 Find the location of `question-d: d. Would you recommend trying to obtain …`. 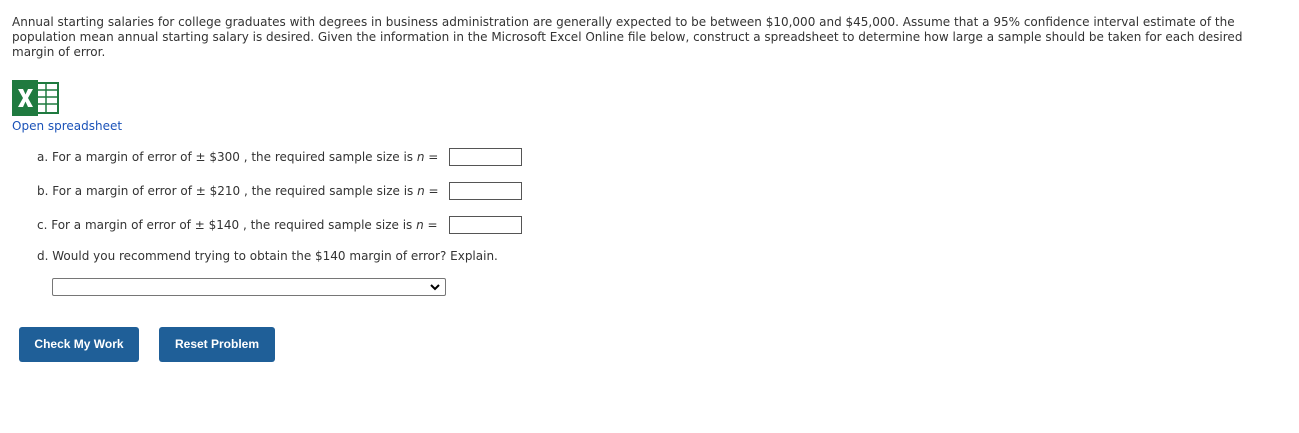

question-d: d. Would you recommend trying to obtain … is located at coordinates (267, 256).